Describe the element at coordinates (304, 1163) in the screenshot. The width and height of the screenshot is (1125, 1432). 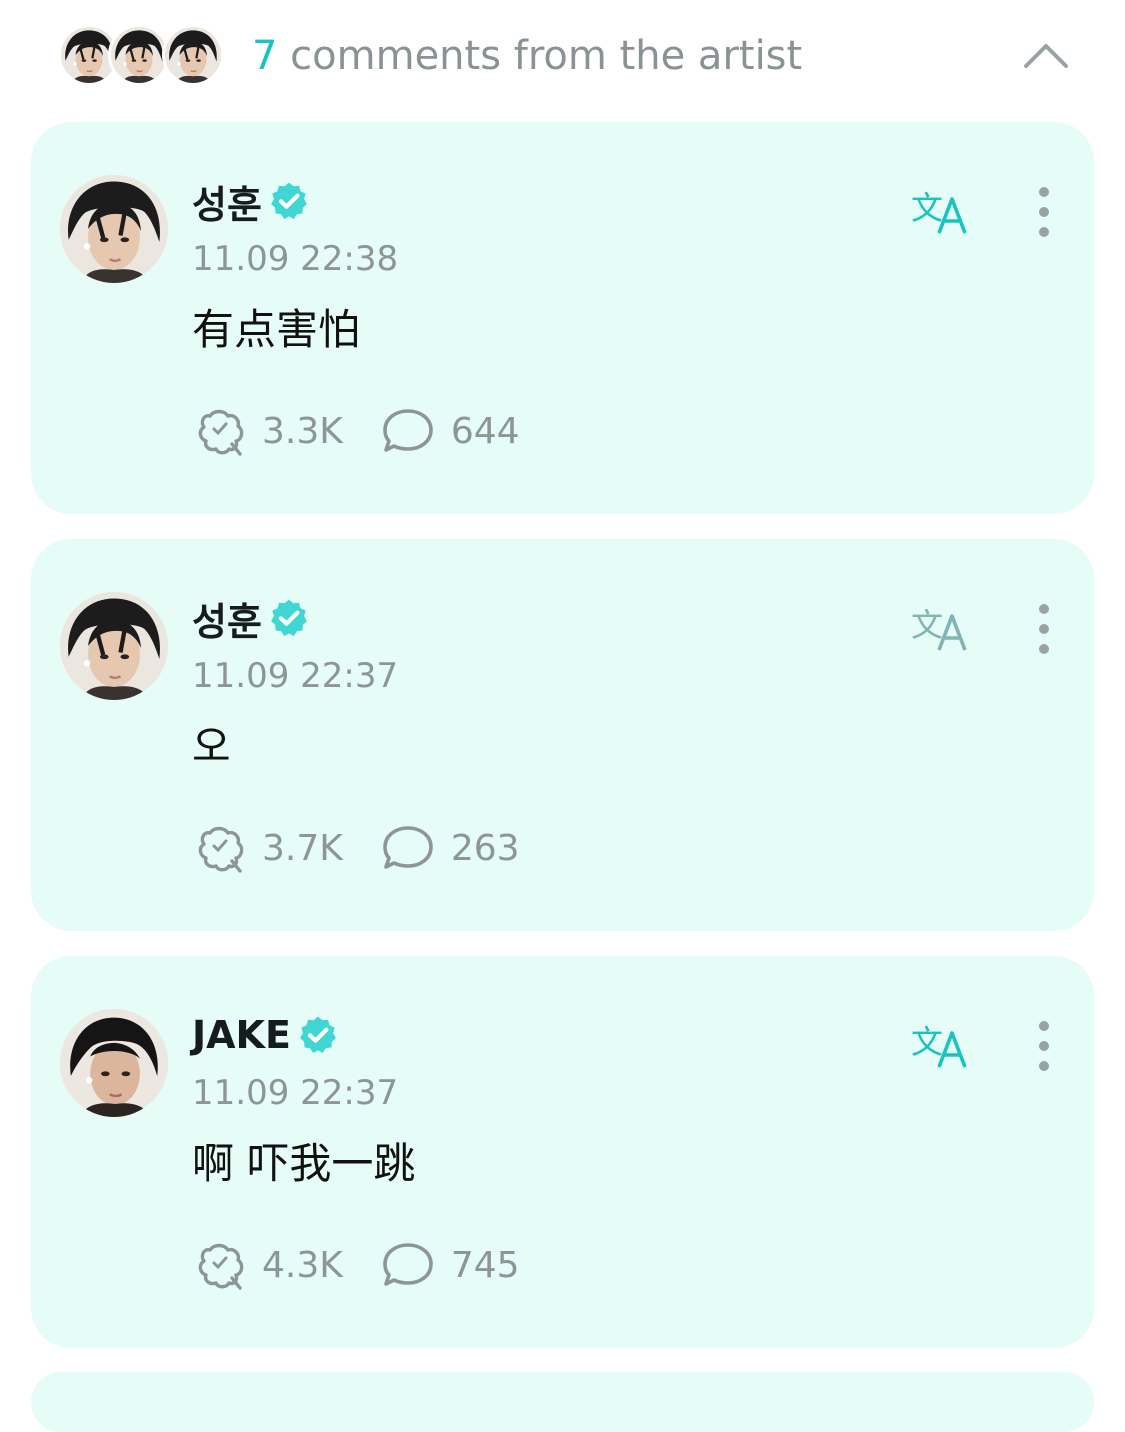
I see `comment-text: 啊 吓我一跳` at that location.